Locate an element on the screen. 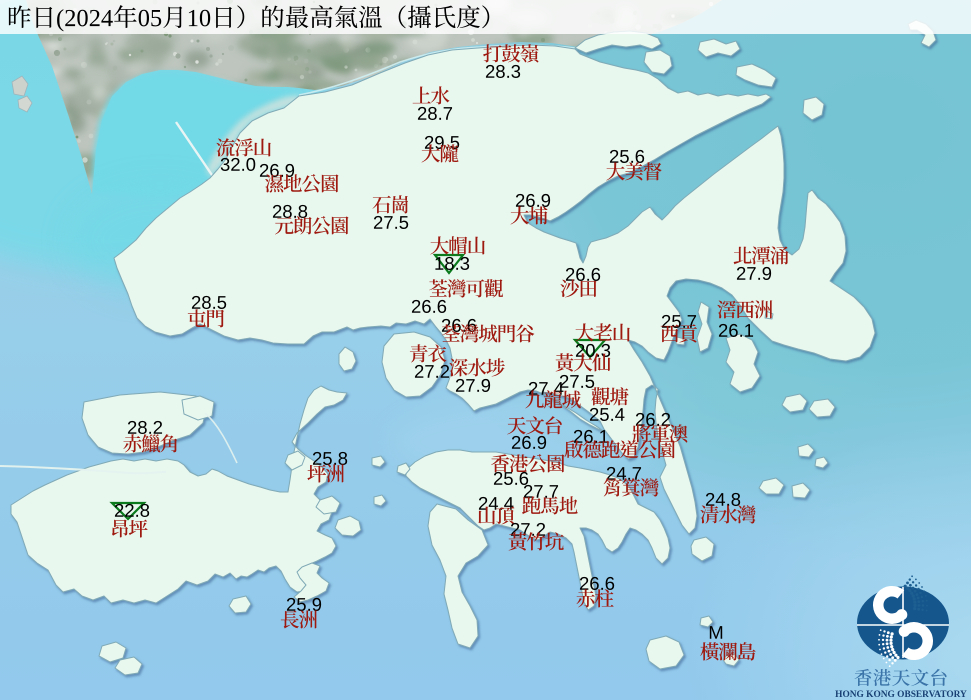 The height and width of the screenshot is (700, 971). svg-text: HONG KONG OBSERVATORY is located at coordinates (901, 695).